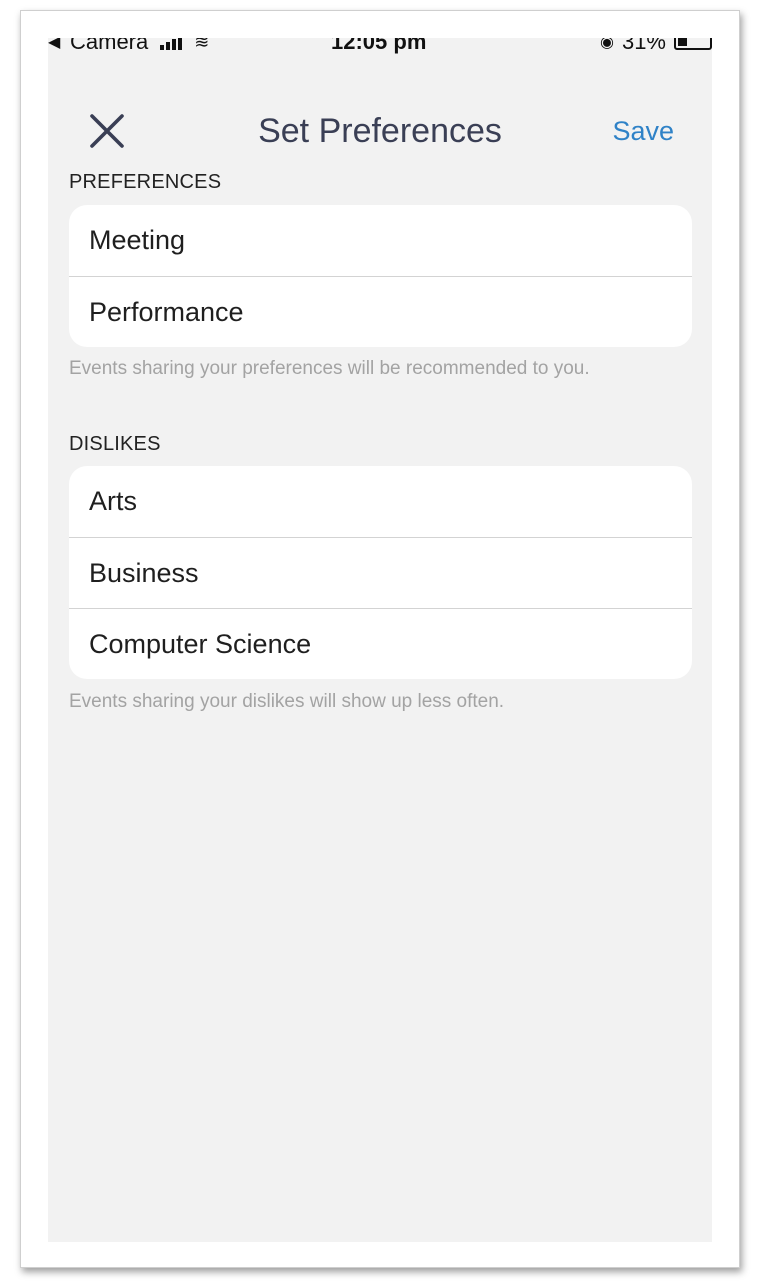 The image size is (763, 1285). I want to click on battery-percentage: 31%, so click(643, 46).